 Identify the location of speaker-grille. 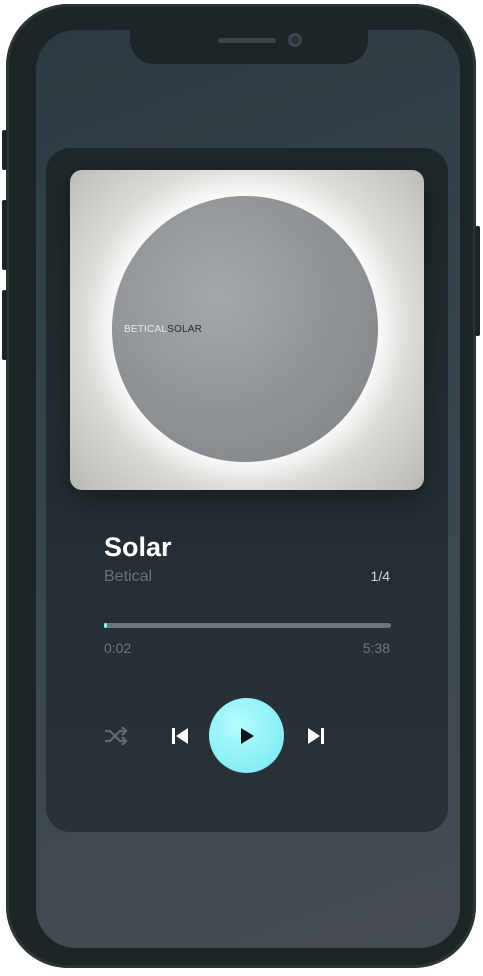
(247, 40).